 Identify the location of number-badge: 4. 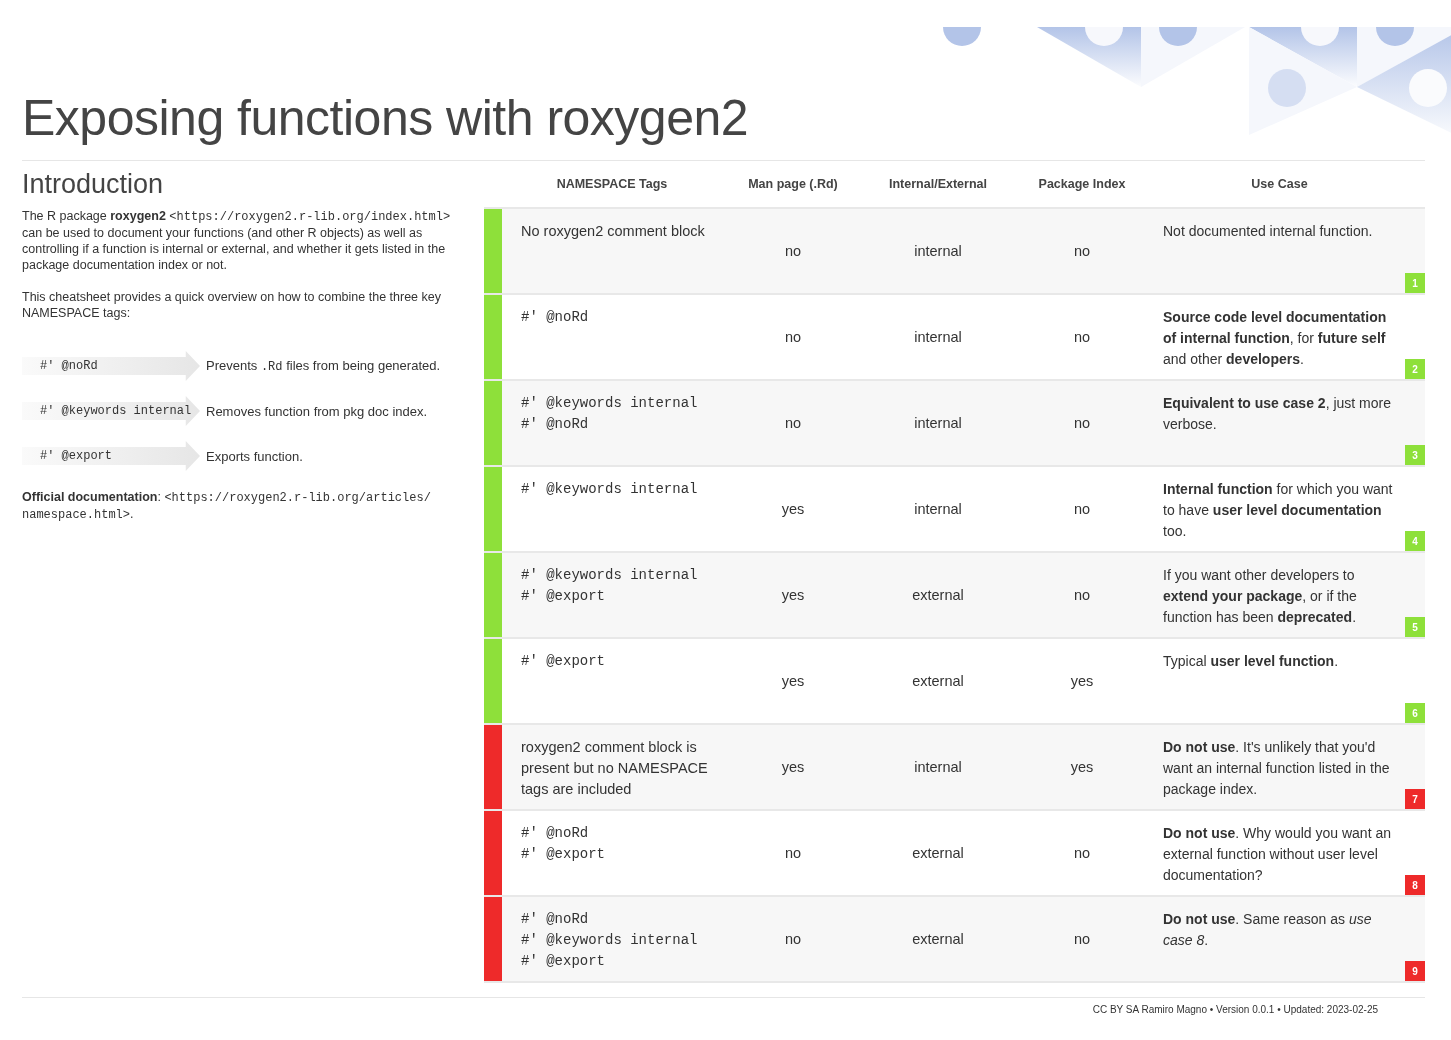
(1415, 541).